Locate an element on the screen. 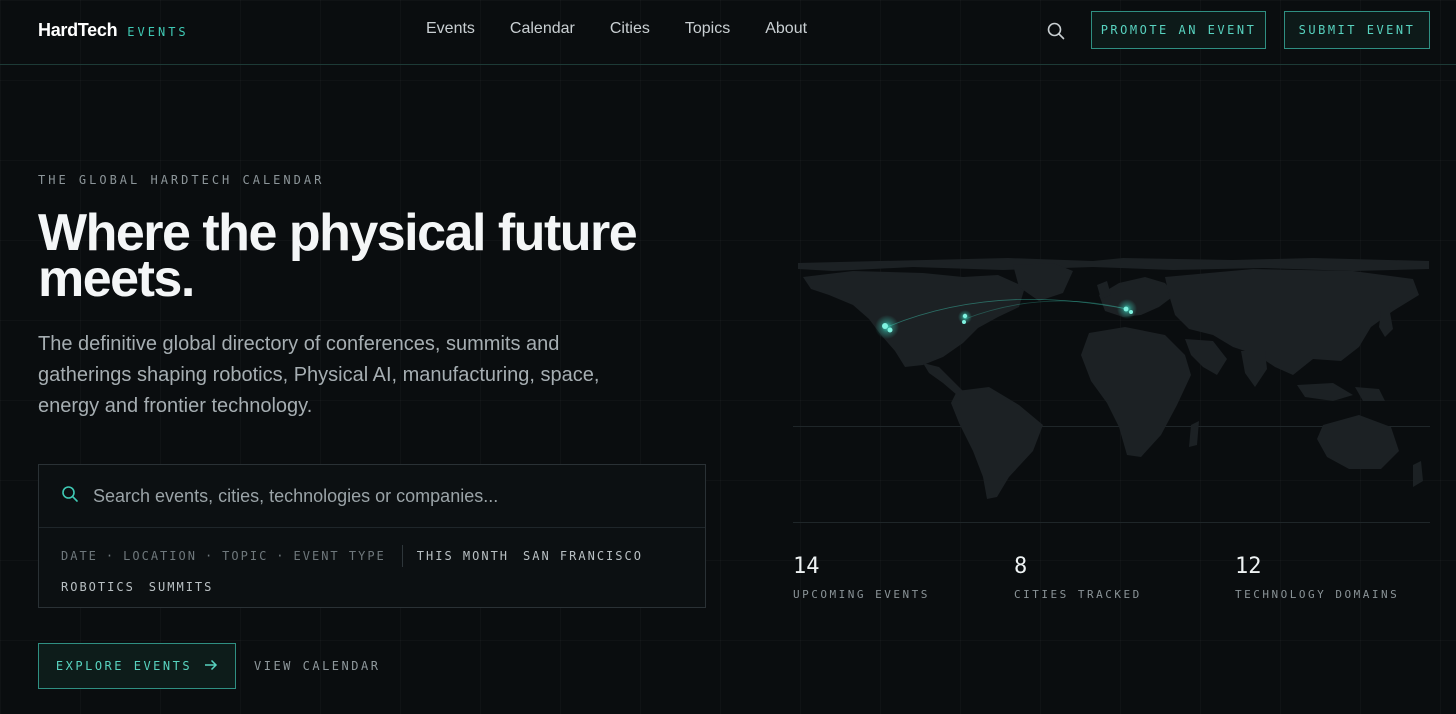  marker-san-francisco is located at coordinates (885, 326).